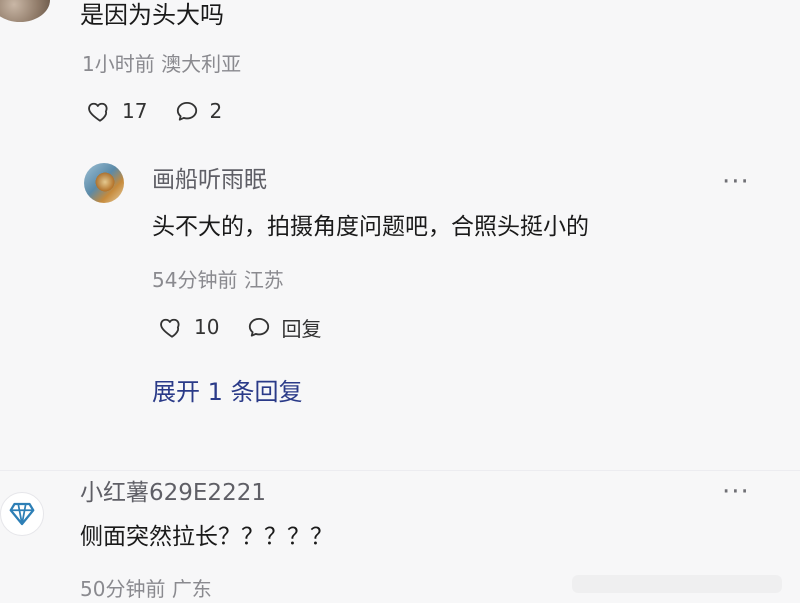 The width and height of the screenshot is (800, 603). I want to click on comment-time: 50分钟前, so click(123, 589).